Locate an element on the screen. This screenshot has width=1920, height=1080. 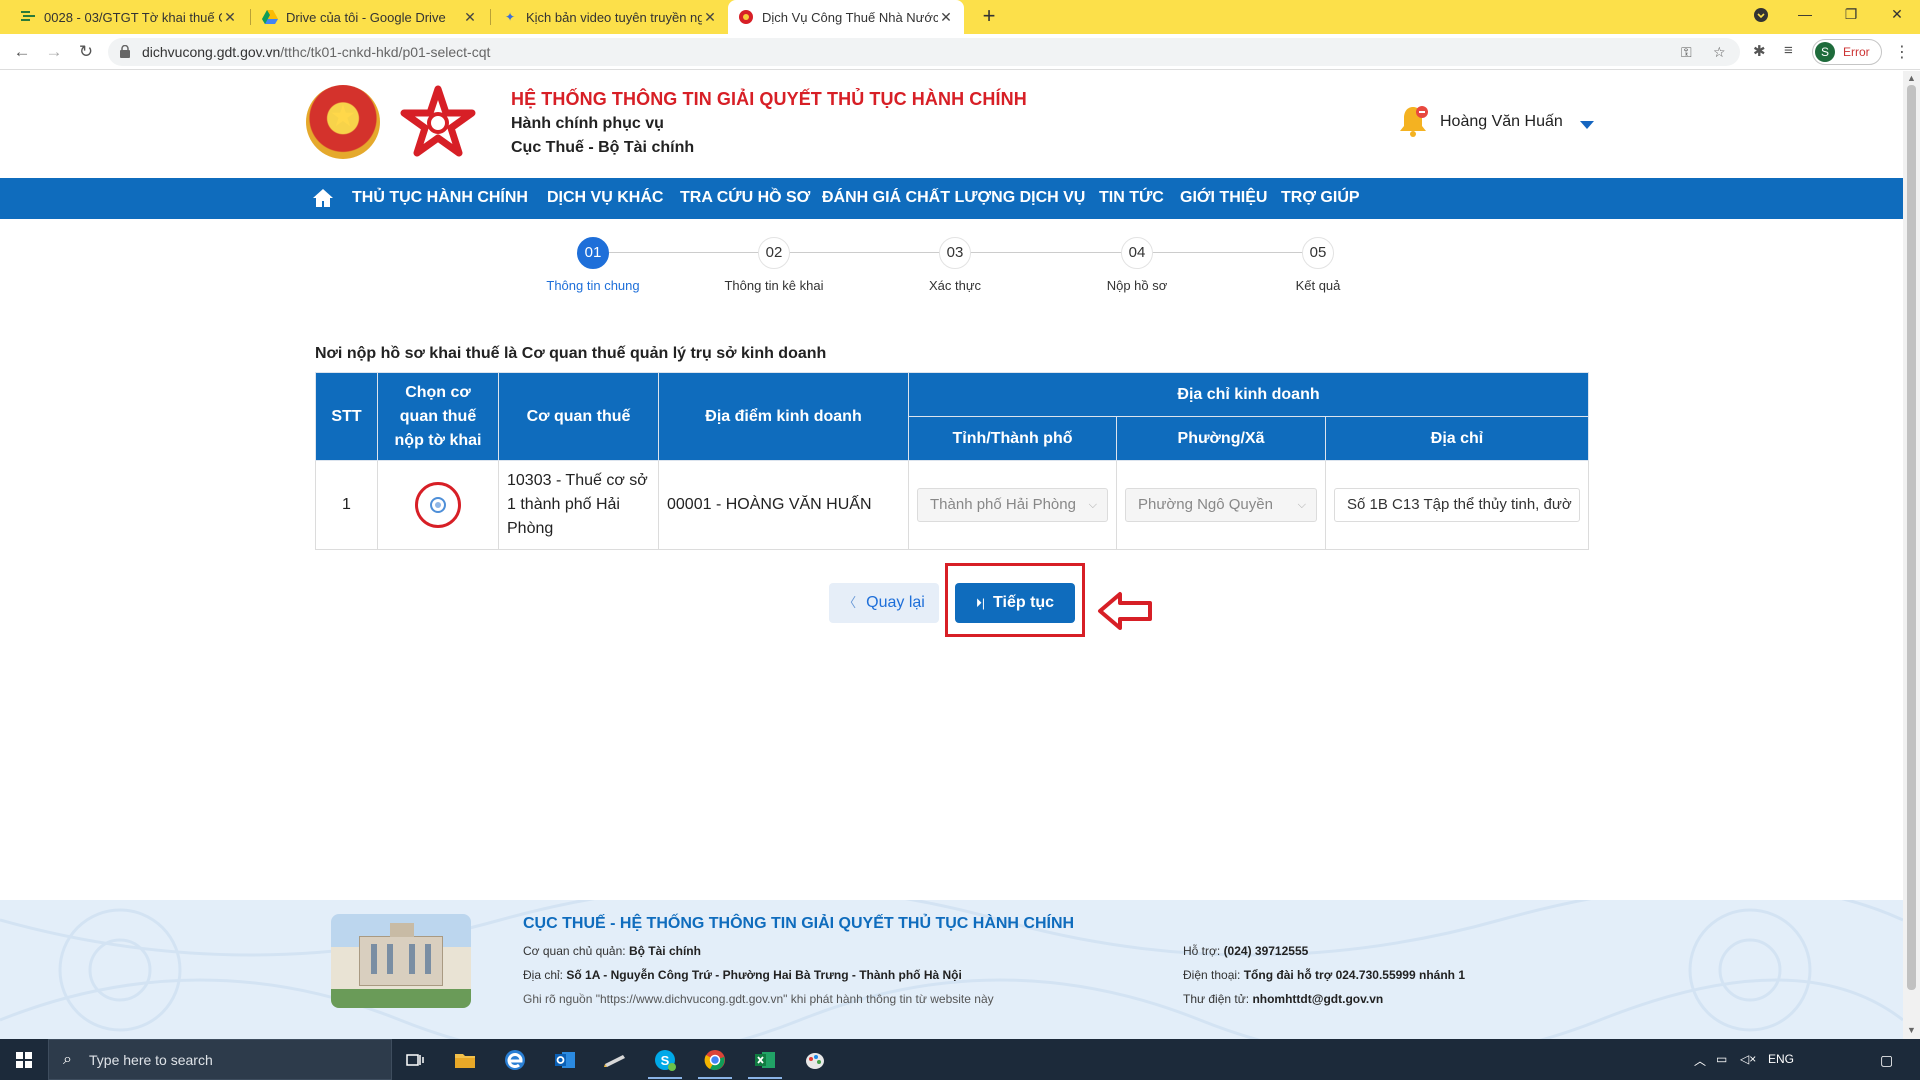
step-label: Kết quả is located at coordinates (1318, 285).